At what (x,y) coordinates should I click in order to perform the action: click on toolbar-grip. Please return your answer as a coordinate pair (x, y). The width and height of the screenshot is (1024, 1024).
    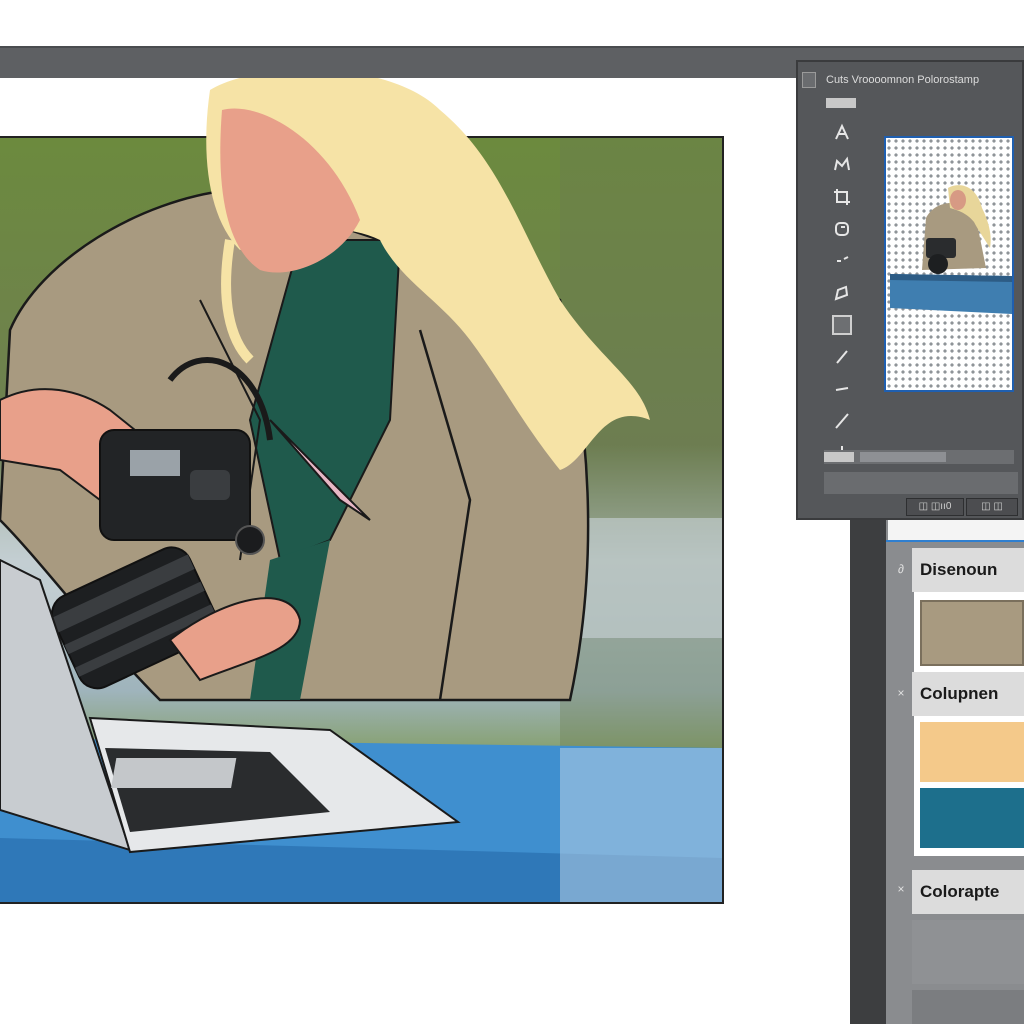
    Looking at the image, I should click on (841, 103).